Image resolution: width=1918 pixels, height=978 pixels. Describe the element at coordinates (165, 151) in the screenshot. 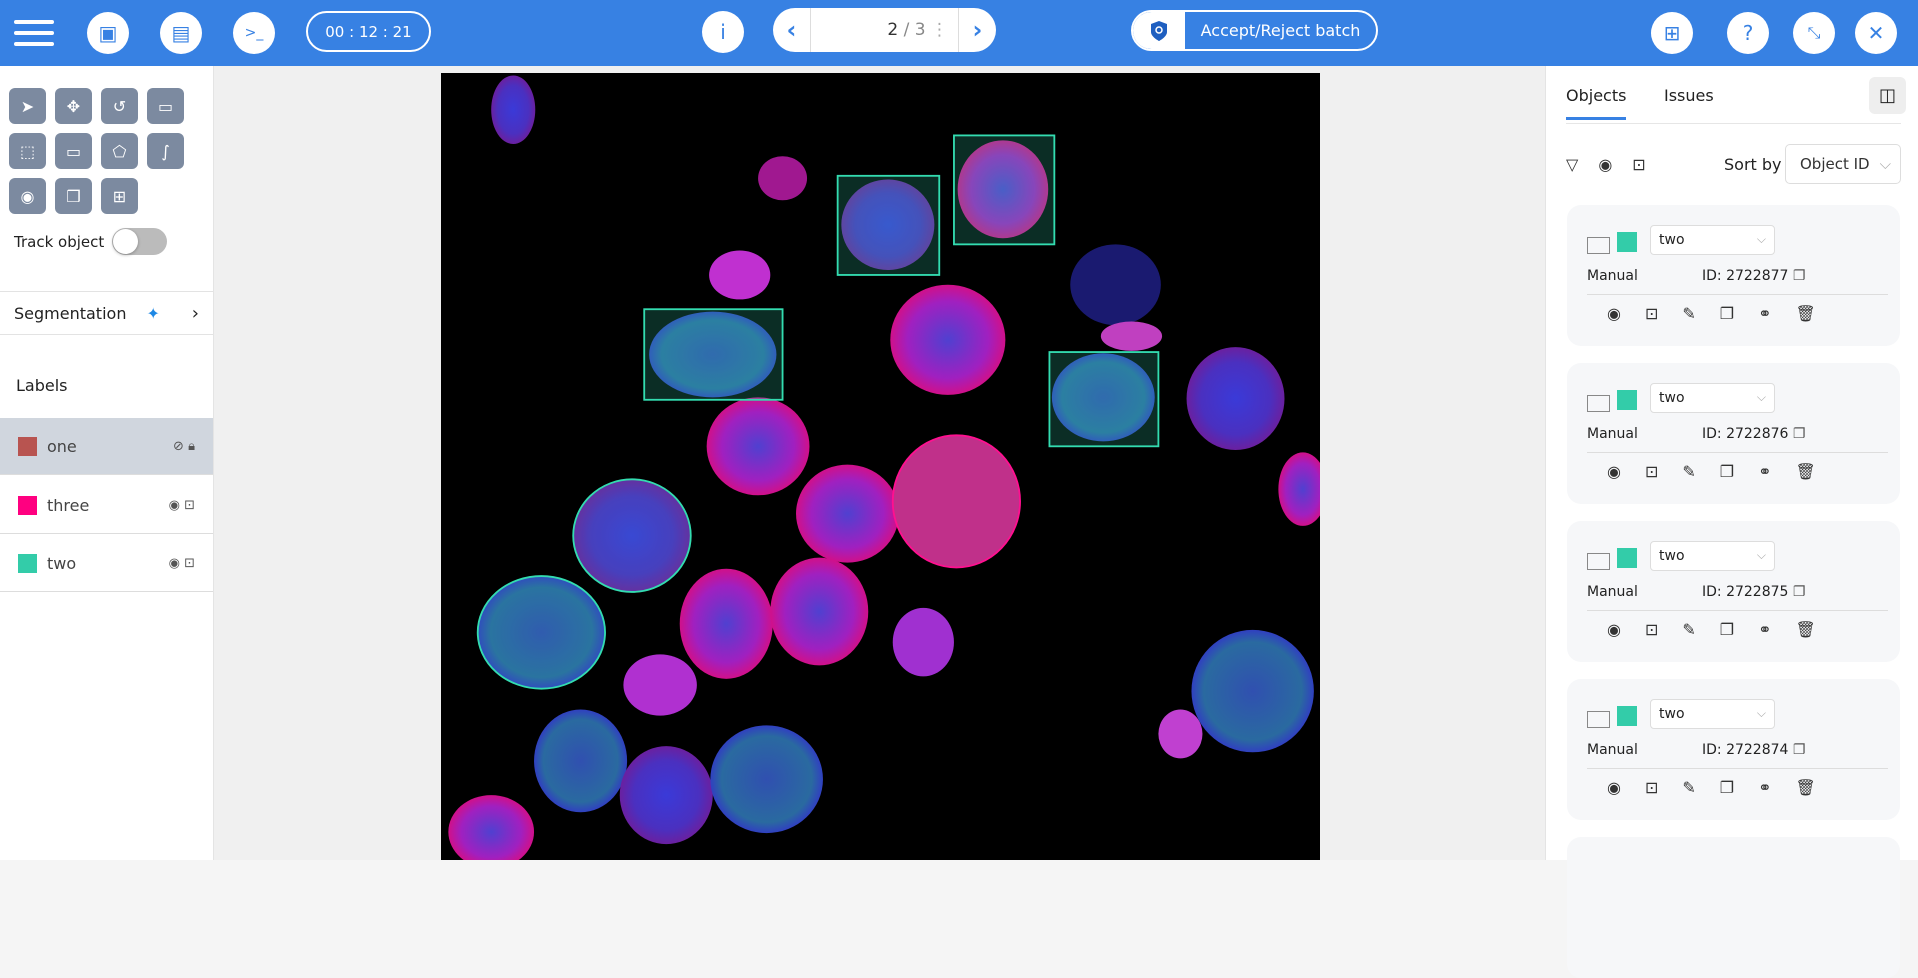

I see `polyline-tool-icon: ∫` at that location.